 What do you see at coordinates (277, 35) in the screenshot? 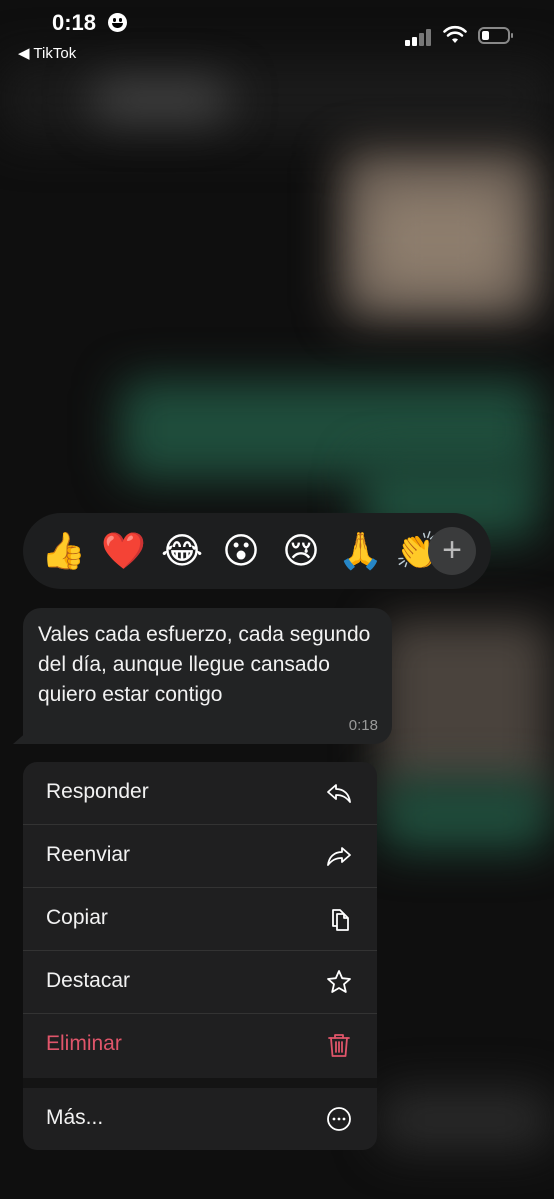
I see `status-bar: 0:18 ◀ TikTok` at bounding box center [277, 35].